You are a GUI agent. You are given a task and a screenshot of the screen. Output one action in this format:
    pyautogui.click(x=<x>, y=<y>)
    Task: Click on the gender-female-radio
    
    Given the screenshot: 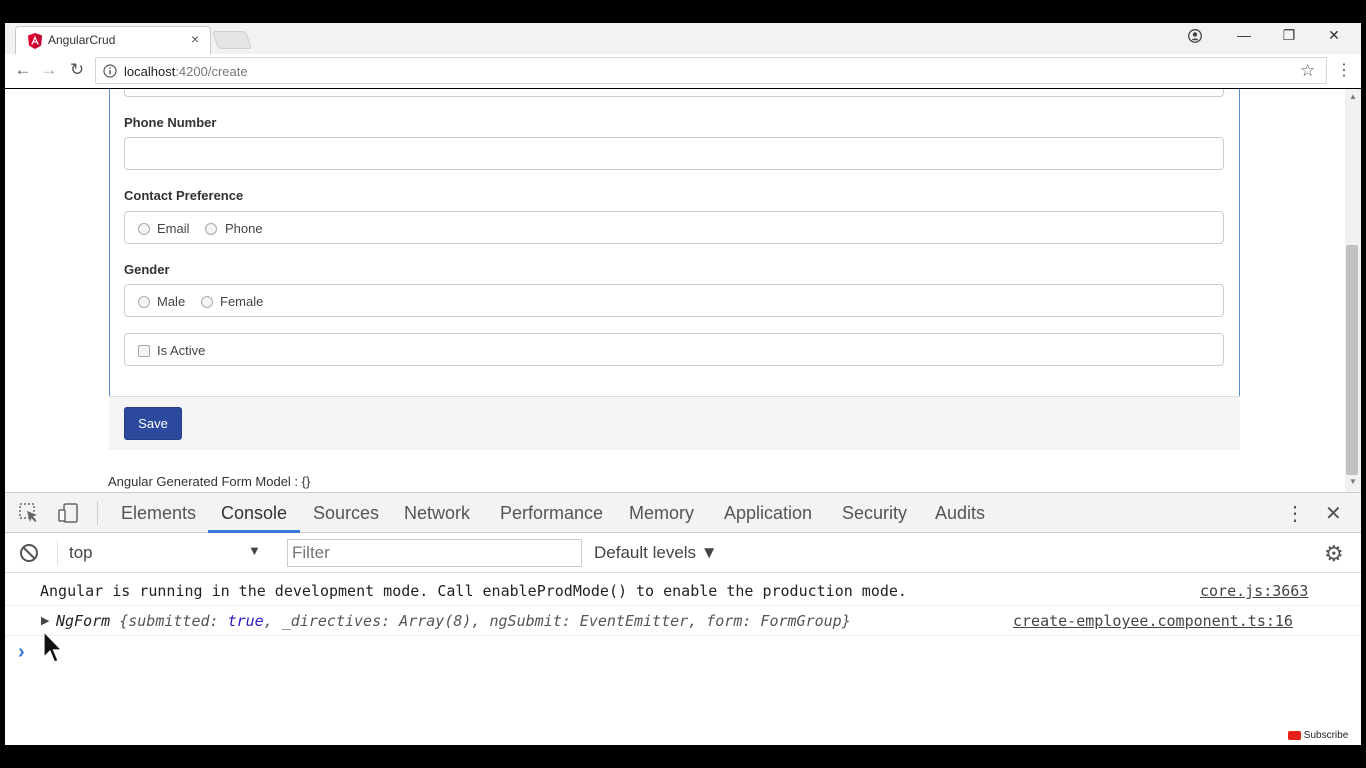 What is the action you would take?
    pyautogui.click(x=207, y=302)
    